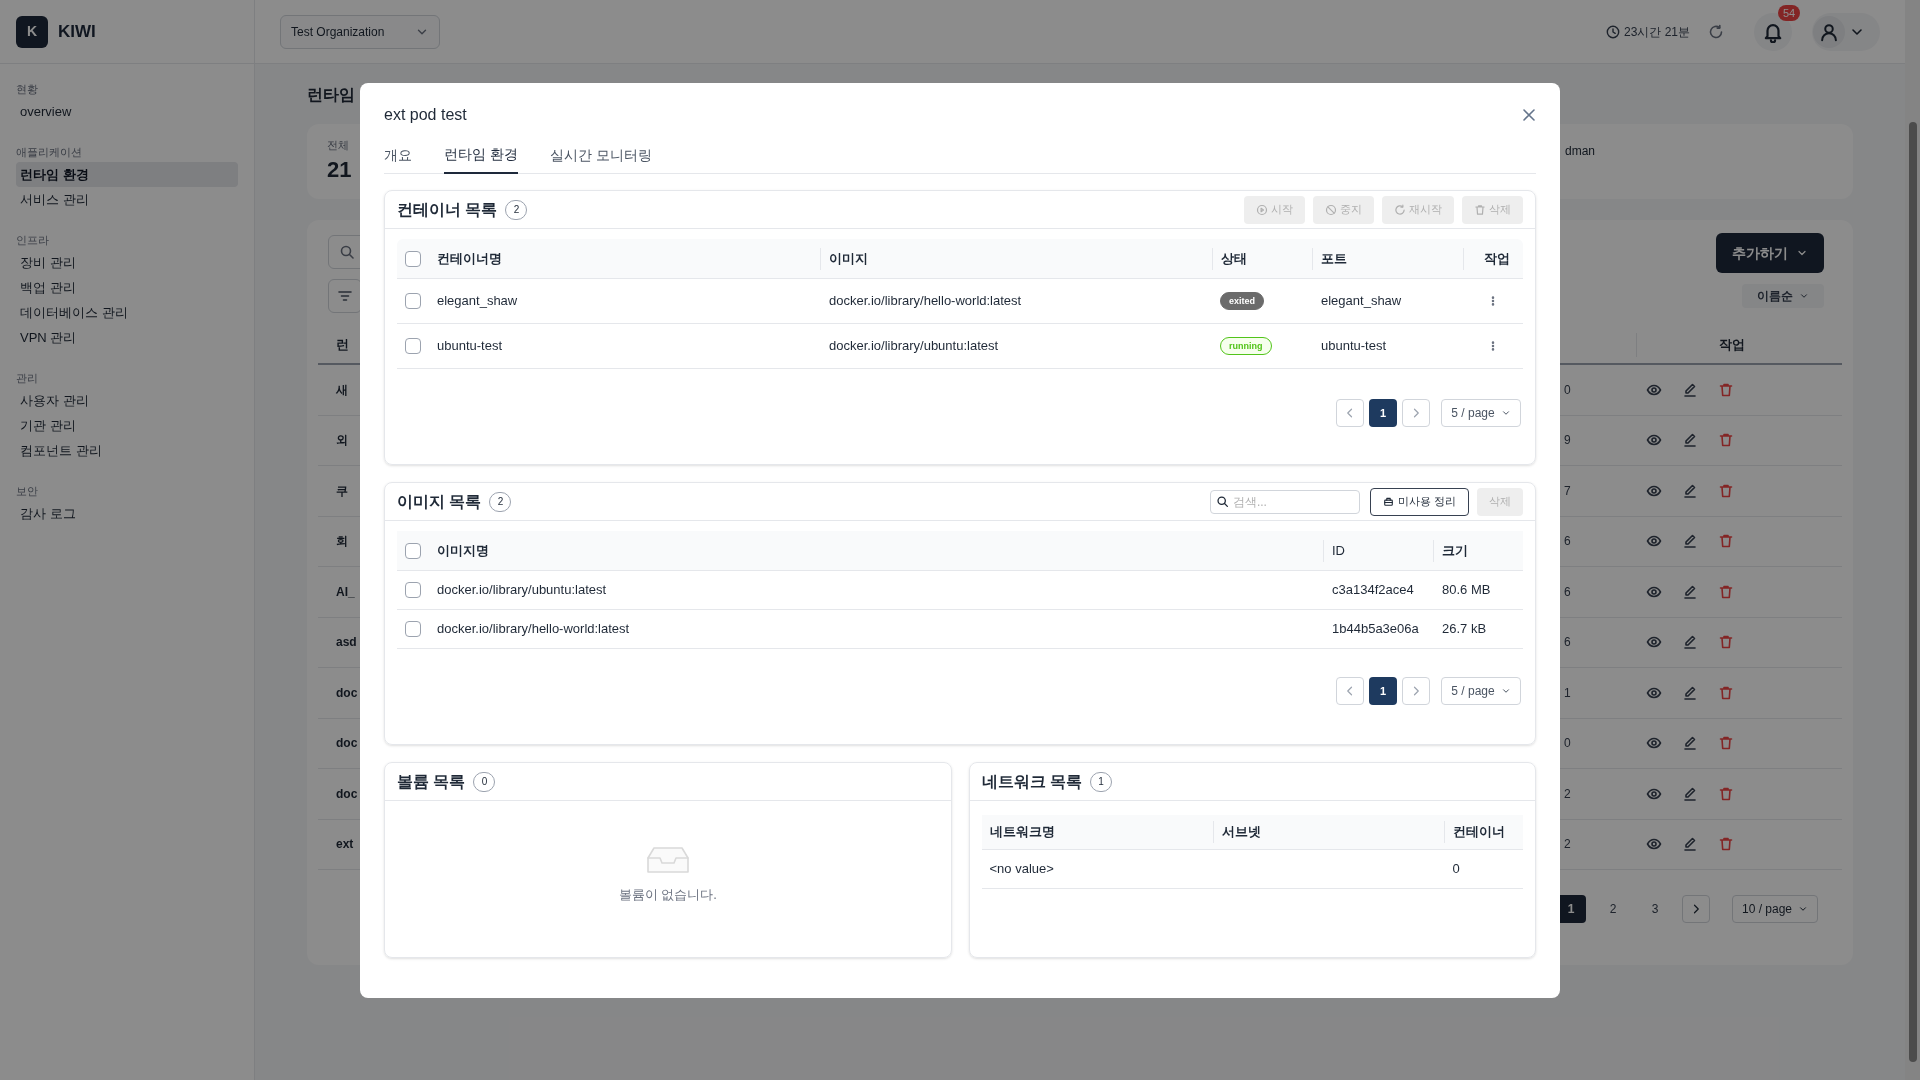  What do you see at coordinates (667, 895) in the screenshot?
I see `empty-message: 볼륨이 없습니다.` at bounding box center [667, 895].